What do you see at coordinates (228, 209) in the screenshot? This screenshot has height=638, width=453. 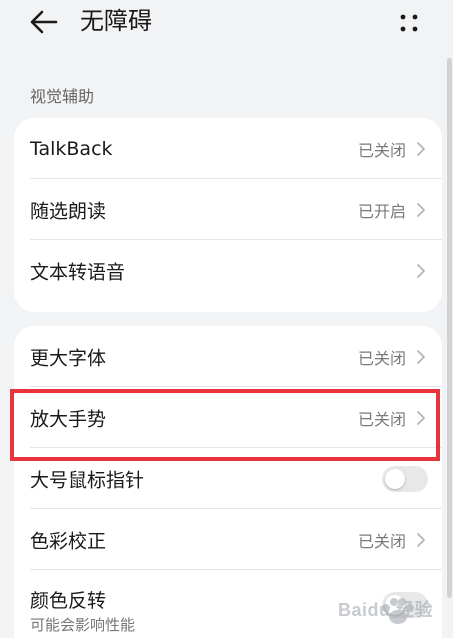 I see `setting-row-select-to-speak: 随选朗读 已开启` at bounding box center [228, 209].